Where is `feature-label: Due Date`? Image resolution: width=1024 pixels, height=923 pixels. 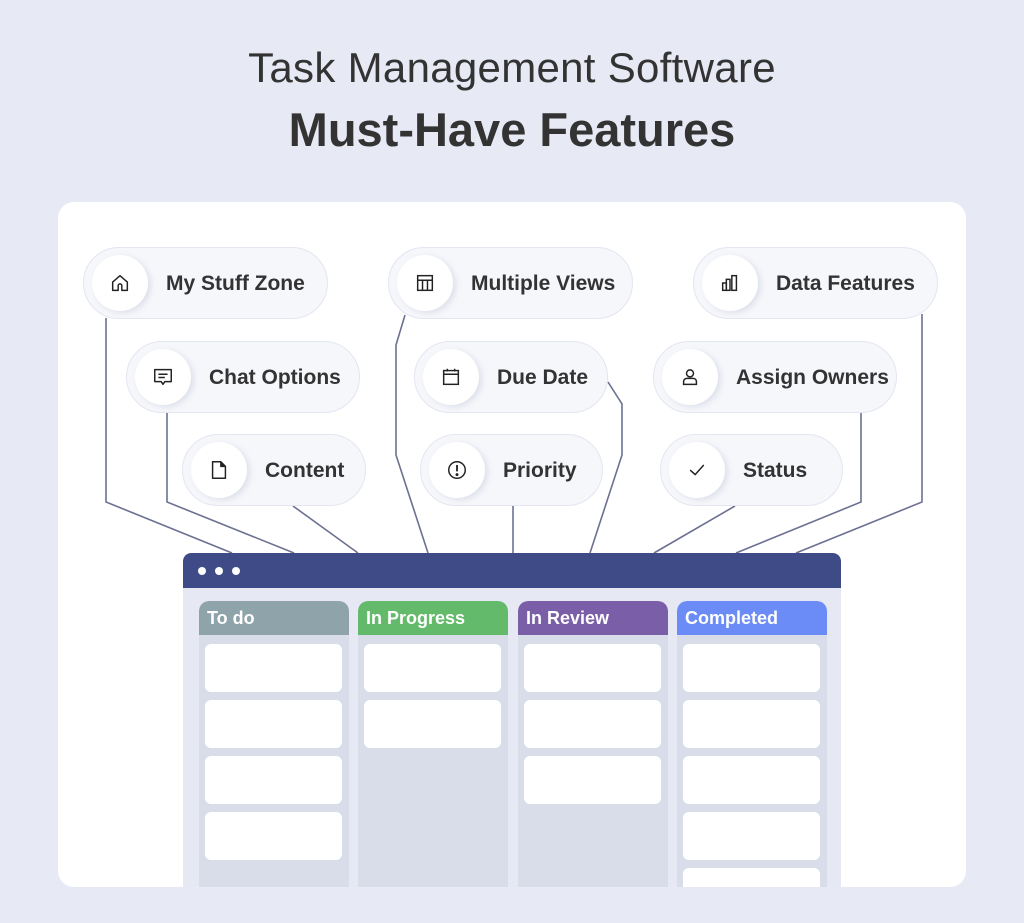
feature-label: Due Date is located at coordinates (543, 377).